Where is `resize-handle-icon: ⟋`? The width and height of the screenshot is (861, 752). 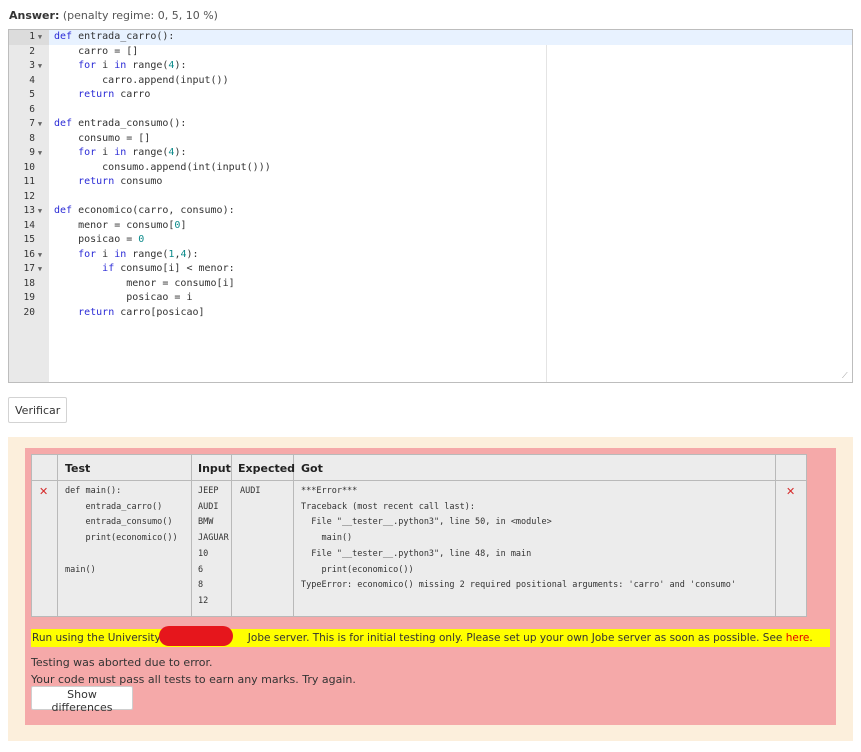 resize-handle-icon: ⟋ is located at coordinates (846, 376).